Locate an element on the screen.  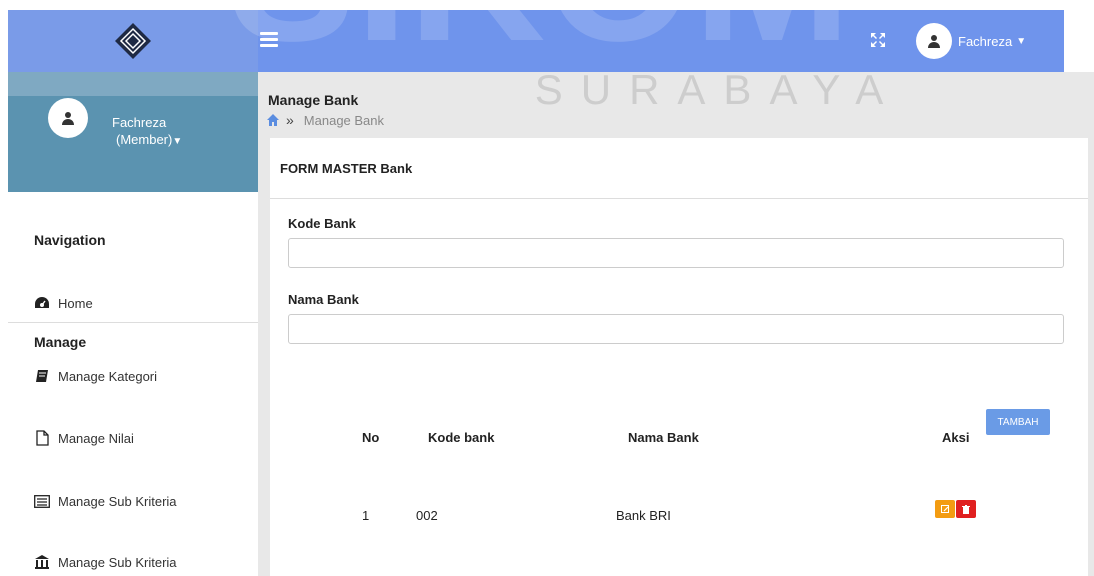
kode-bank-label: Kode Bank is located at coordinates (322, 223).